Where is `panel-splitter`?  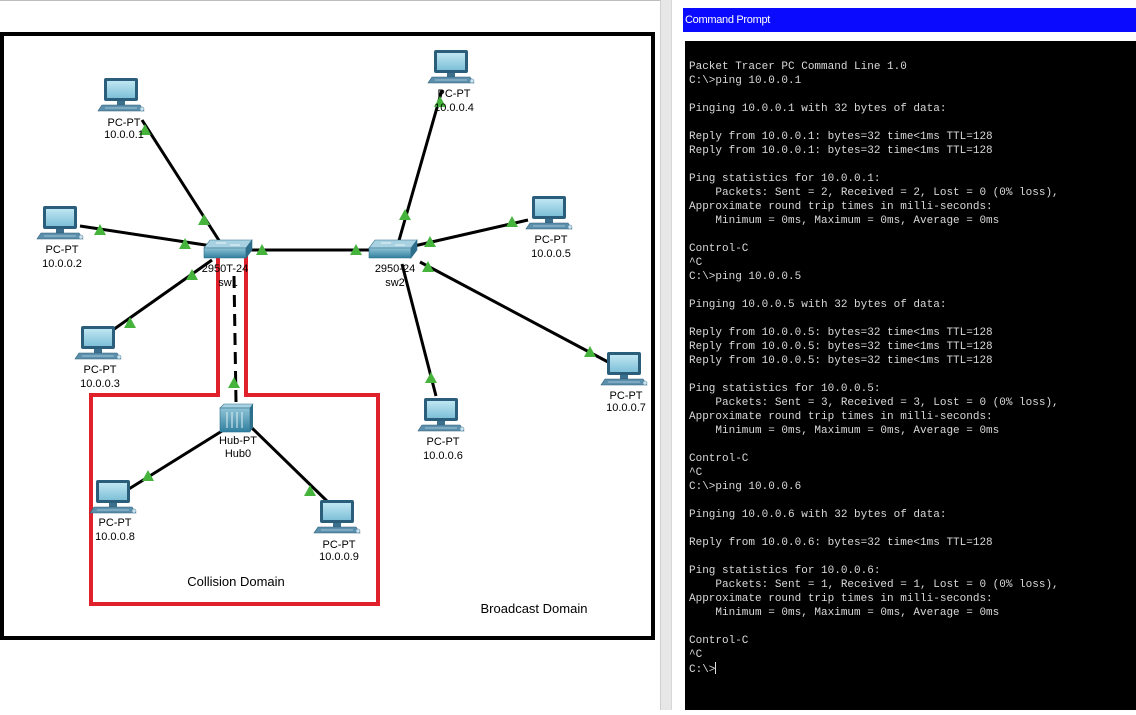 panel-splitter is located at coordinates (666, 355).